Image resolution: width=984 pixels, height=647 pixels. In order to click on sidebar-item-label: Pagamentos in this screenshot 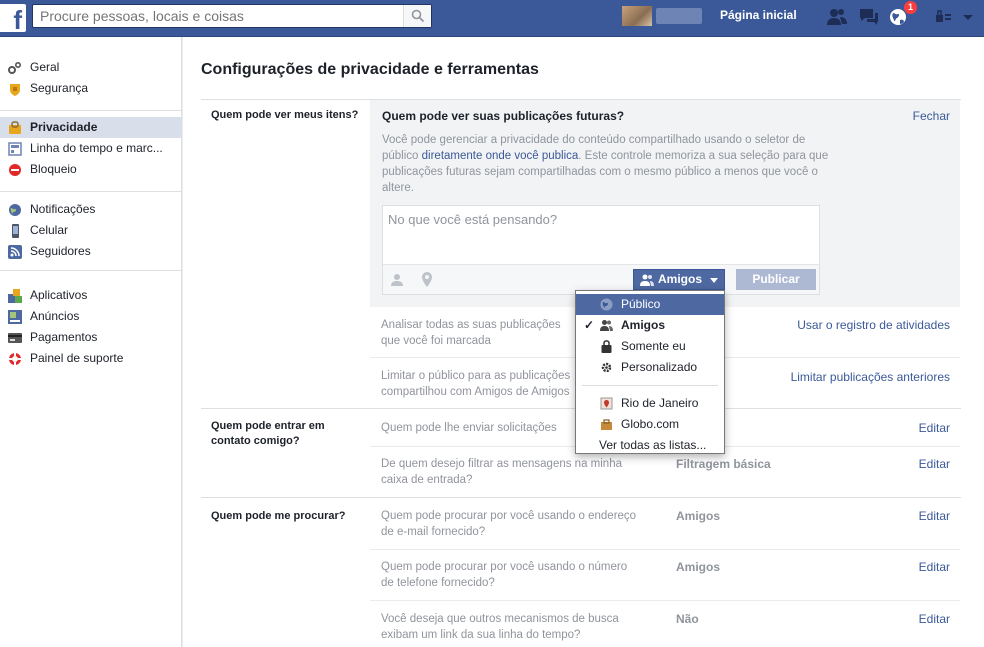, I will do `click(64, 337)`.